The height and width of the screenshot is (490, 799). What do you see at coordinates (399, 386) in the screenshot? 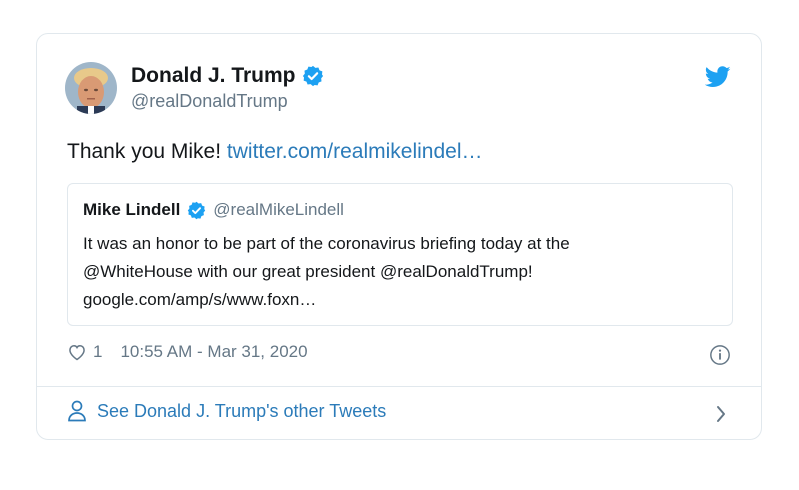
I see `footer-divider` at bounding box center [399, 386].